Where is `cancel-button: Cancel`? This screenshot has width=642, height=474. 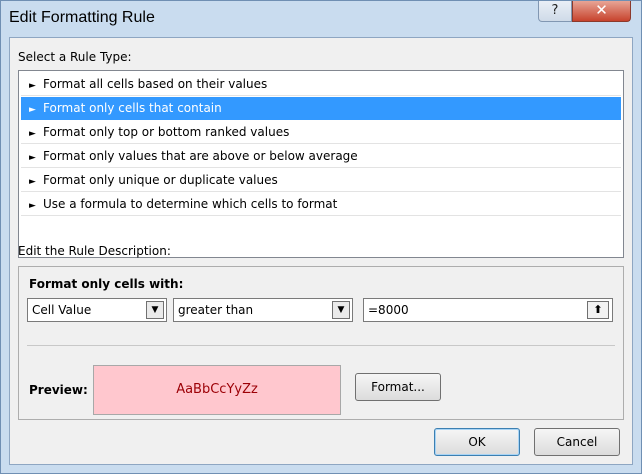
cancel-button: Cancel is located at coordinates (577, 442).